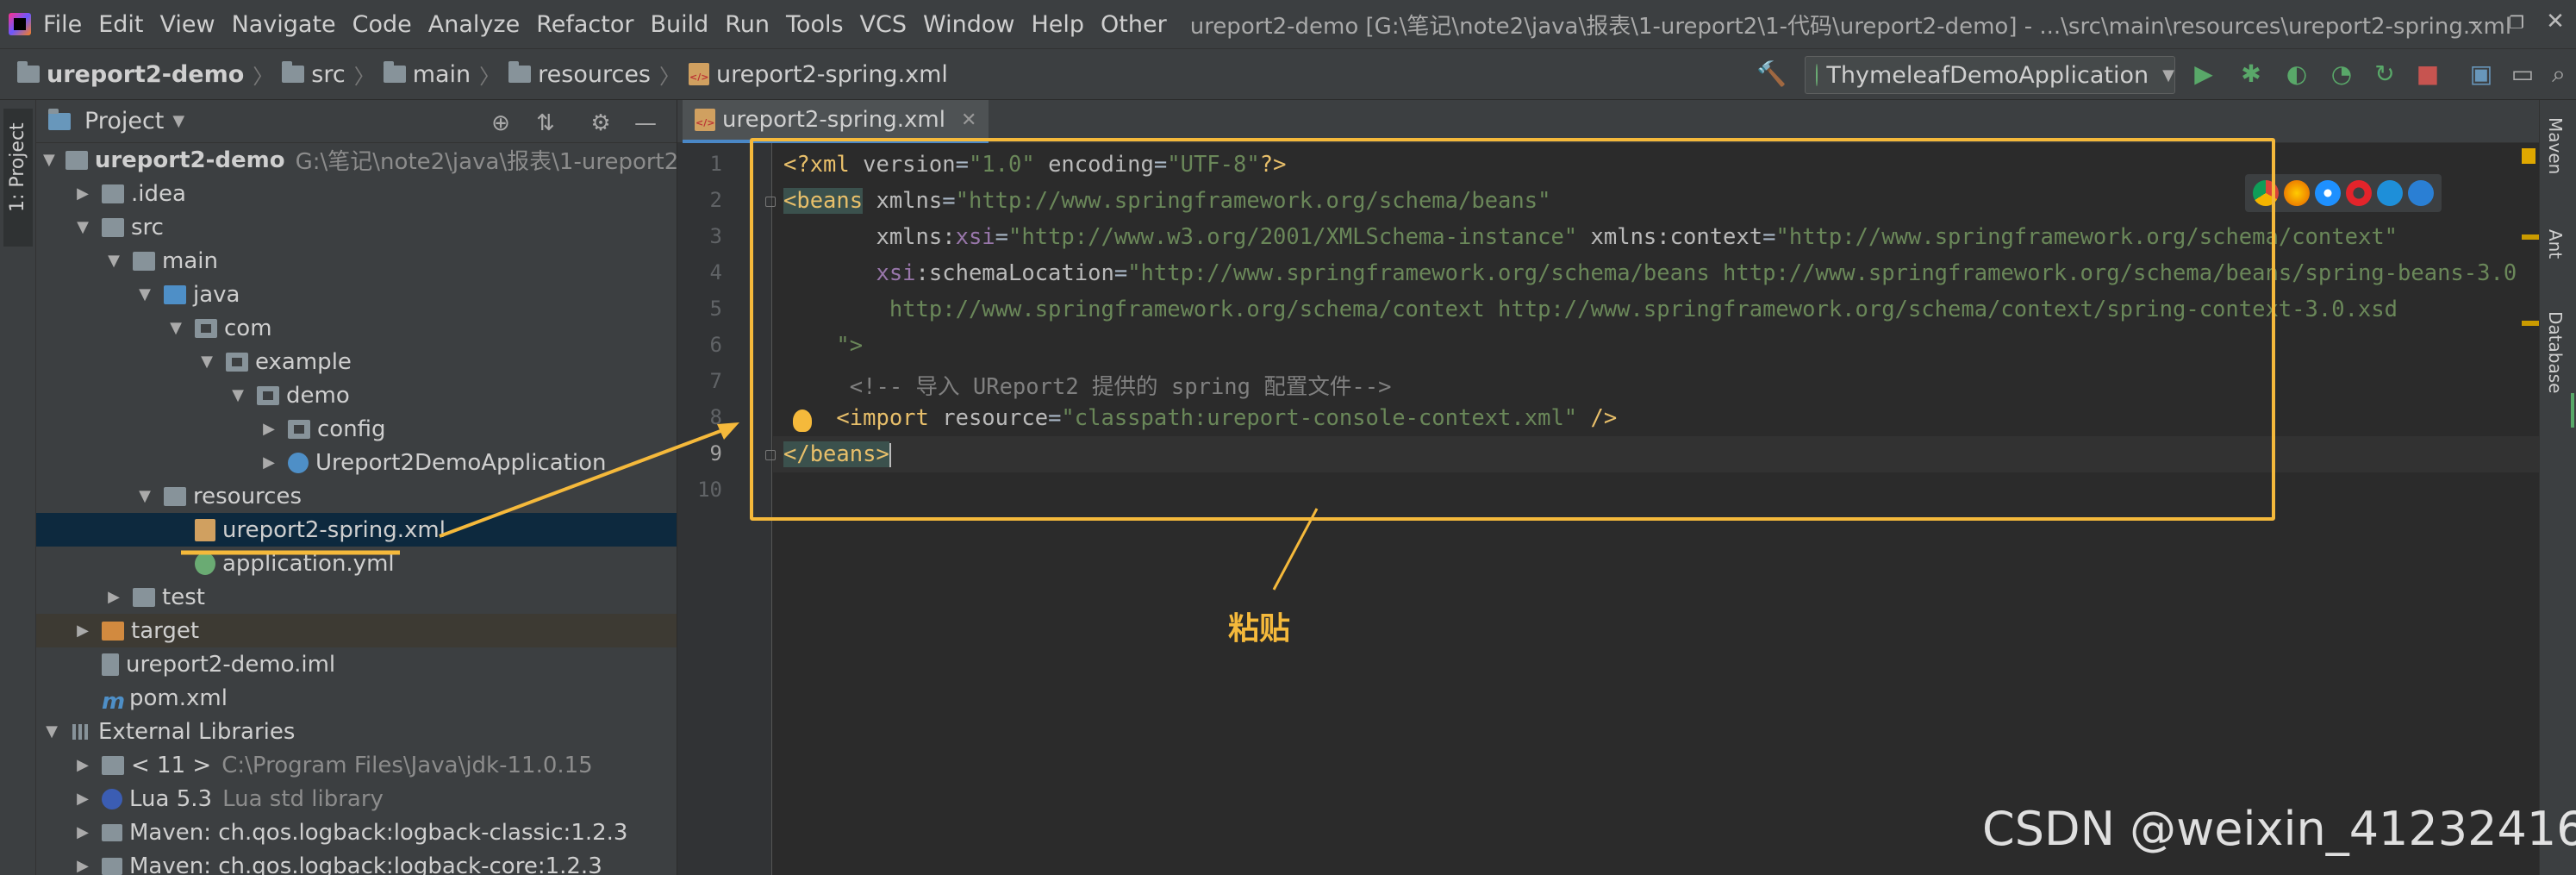  I want to click on debug-icon: ✱, so click(2251, 74).